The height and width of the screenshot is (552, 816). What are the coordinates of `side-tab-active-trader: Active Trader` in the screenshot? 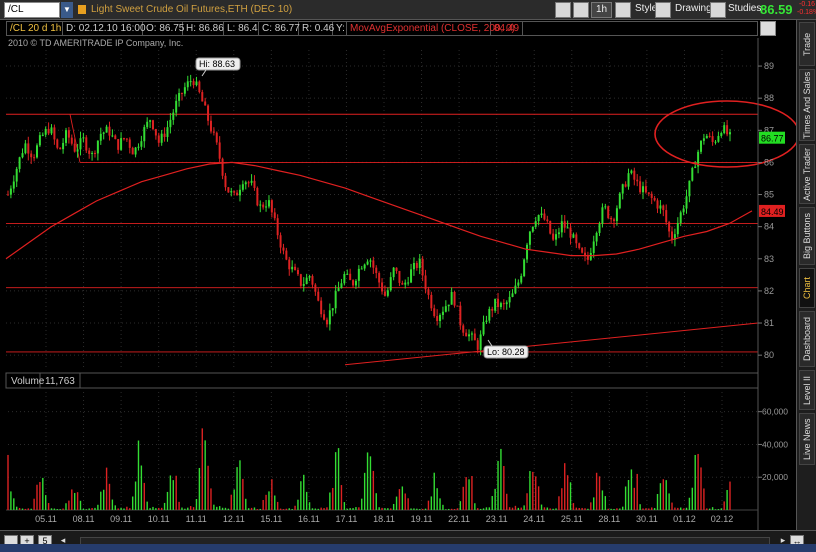 It's located at (807, 174).